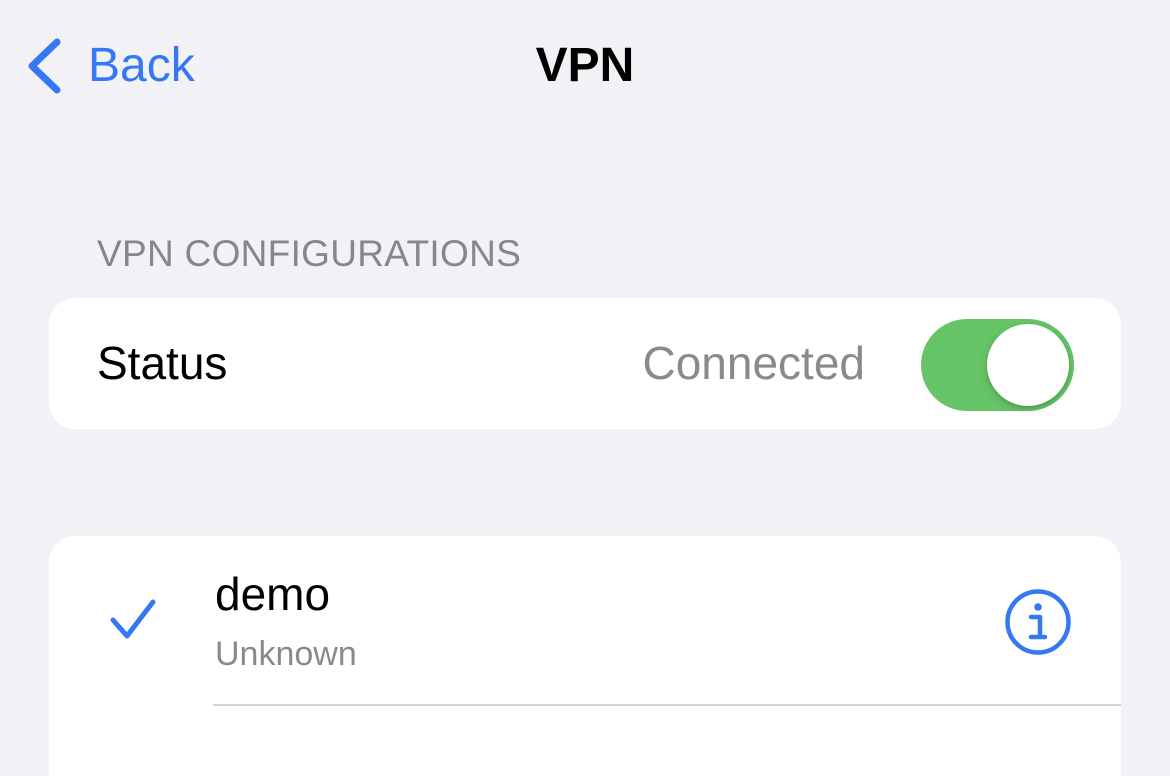 This screenshot has width=1170, height=776. I want to click on checkmark-icon, so click(133, 619).